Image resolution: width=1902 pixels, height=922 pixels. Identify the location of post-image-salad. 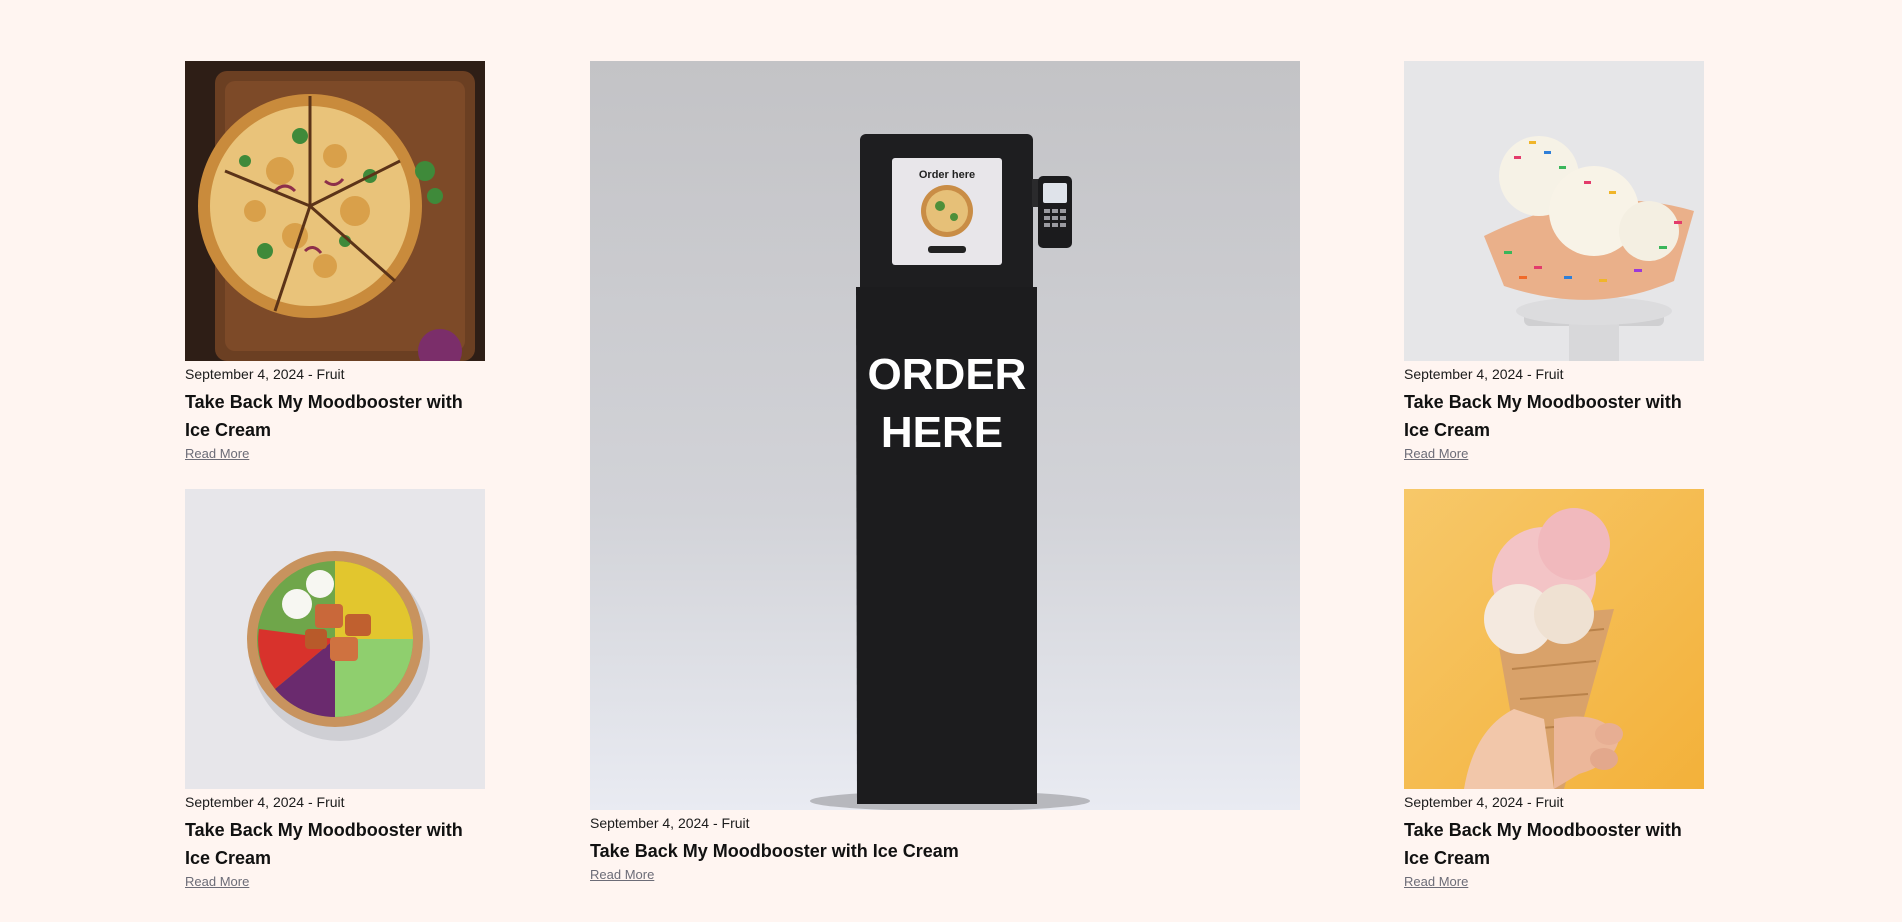
(335, 639).